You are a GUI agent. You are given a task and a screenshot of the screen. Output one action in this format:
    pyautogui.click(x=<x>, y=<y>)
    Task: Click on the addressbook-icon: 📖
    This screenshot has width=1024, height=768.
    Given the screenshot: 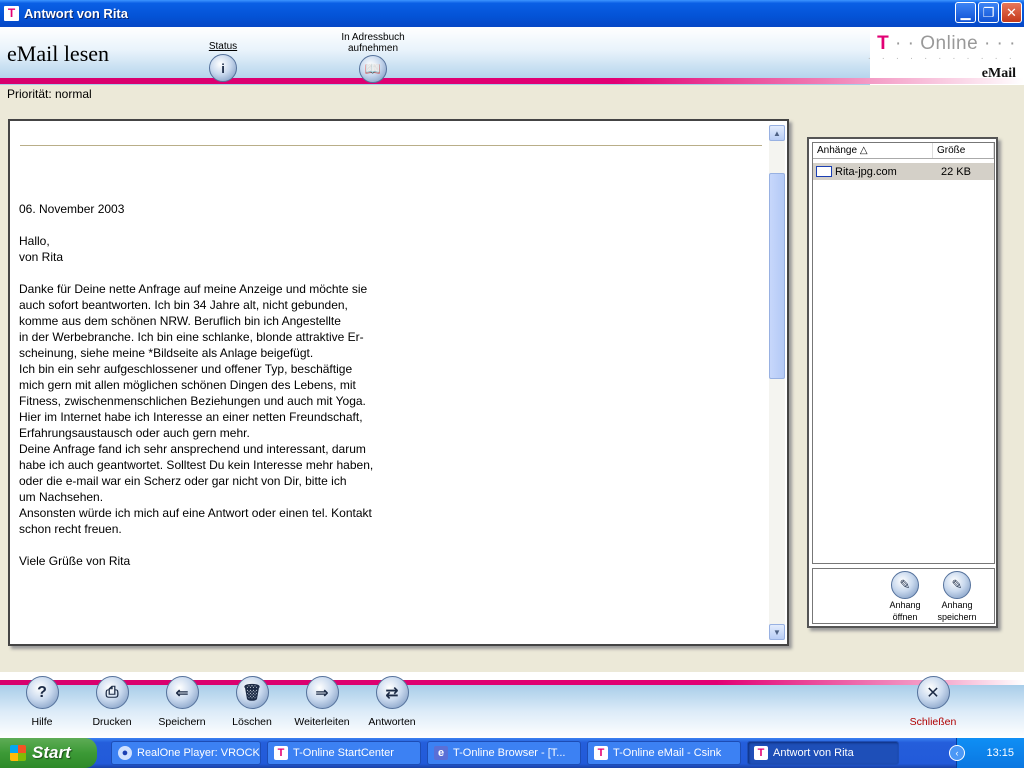 What is the action you would take?
    pyautogui.click(x=373, y=69)
    